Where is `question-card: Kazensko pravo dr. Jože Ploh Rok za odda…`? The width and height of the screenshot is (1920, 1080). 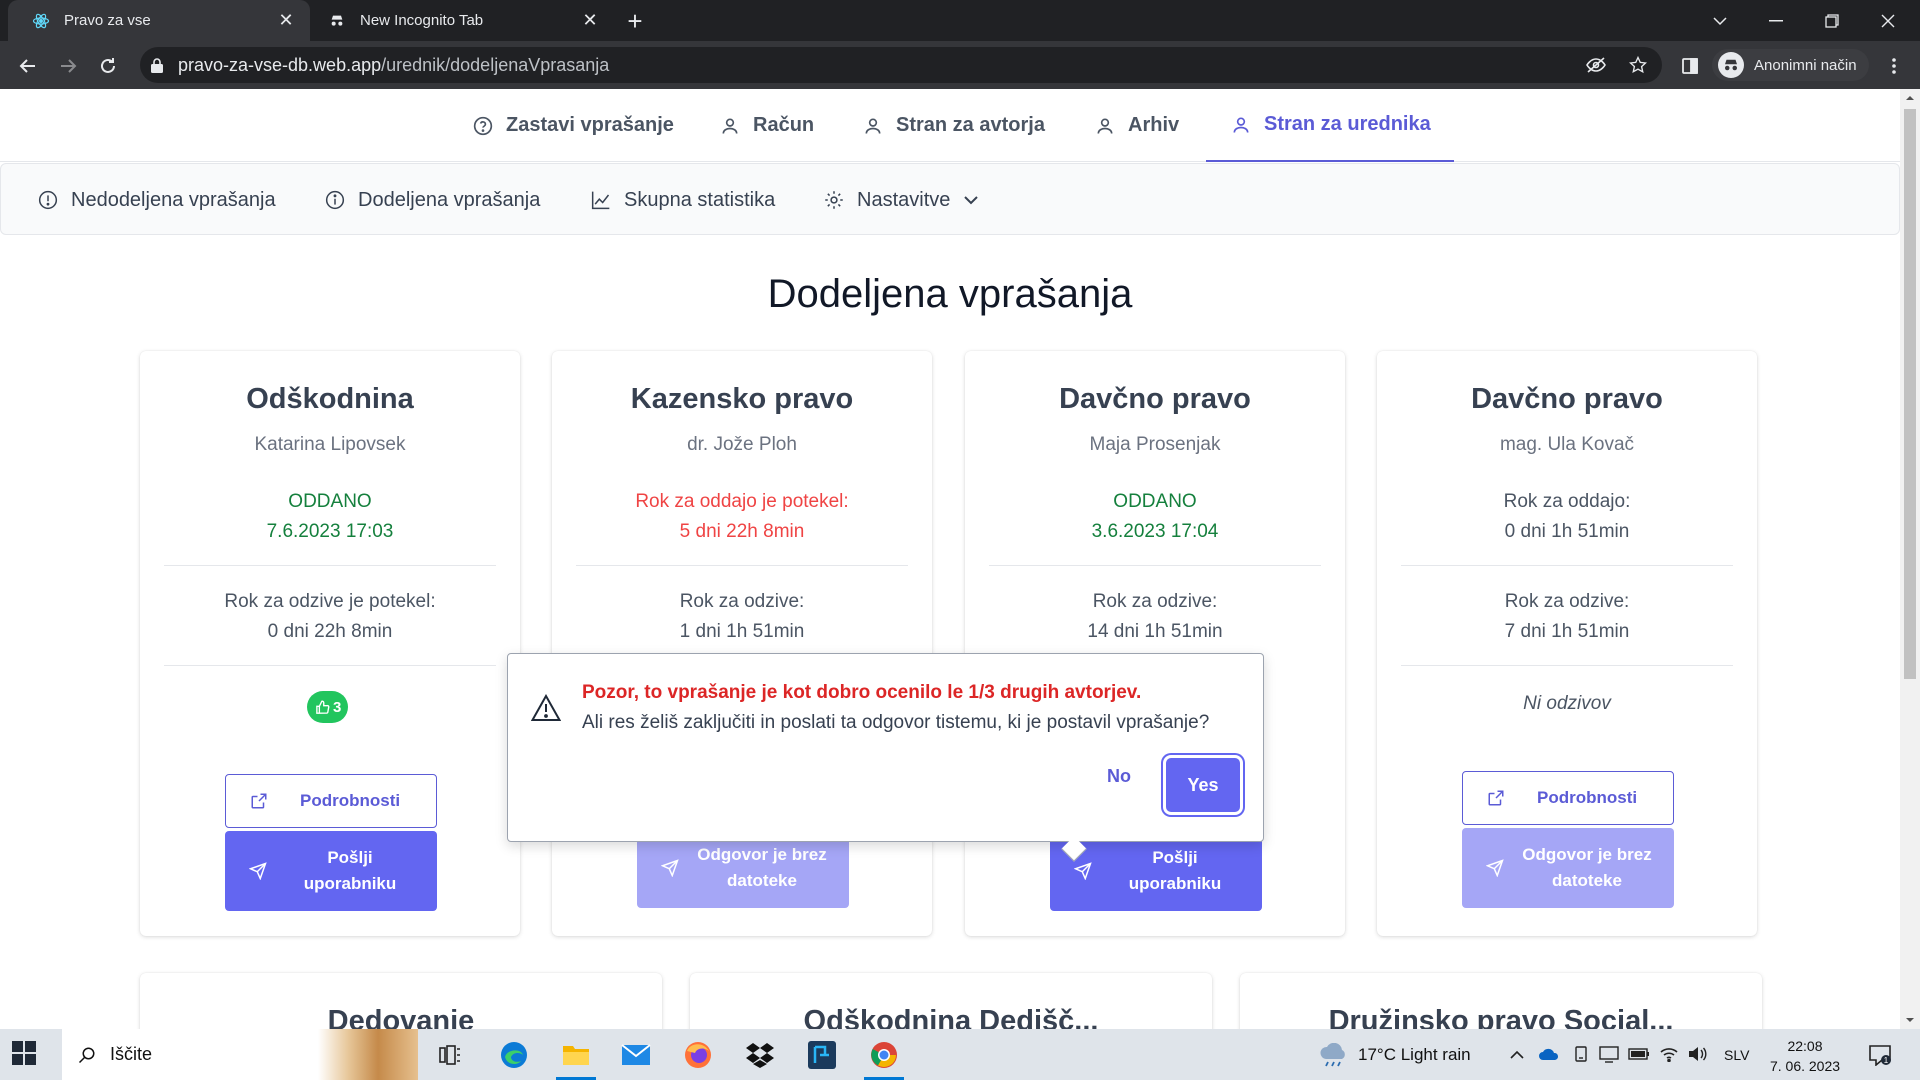 question-card: Kazensko pravo dr. Jože Ploh Rok za odda… is located at coordinates (742, 643).